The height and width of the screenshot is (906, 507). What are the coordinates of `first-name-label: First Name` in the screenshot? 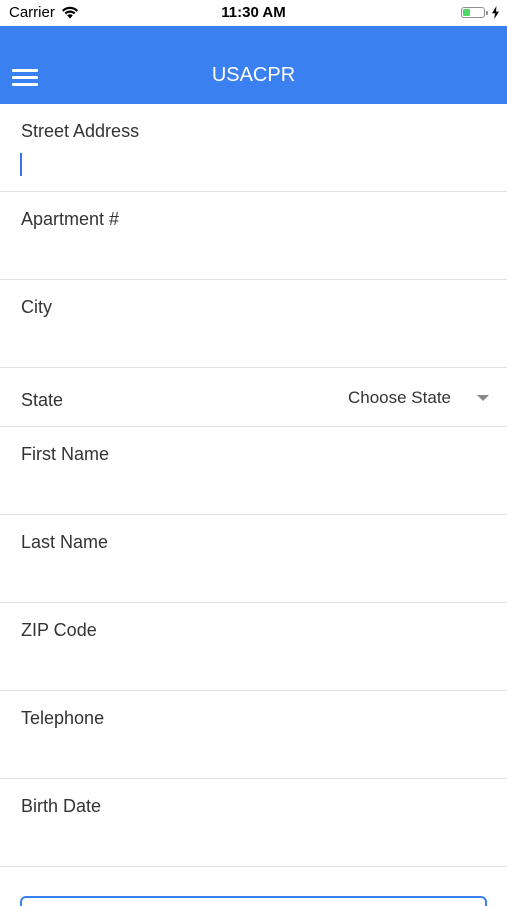 It's located at (65, 454).